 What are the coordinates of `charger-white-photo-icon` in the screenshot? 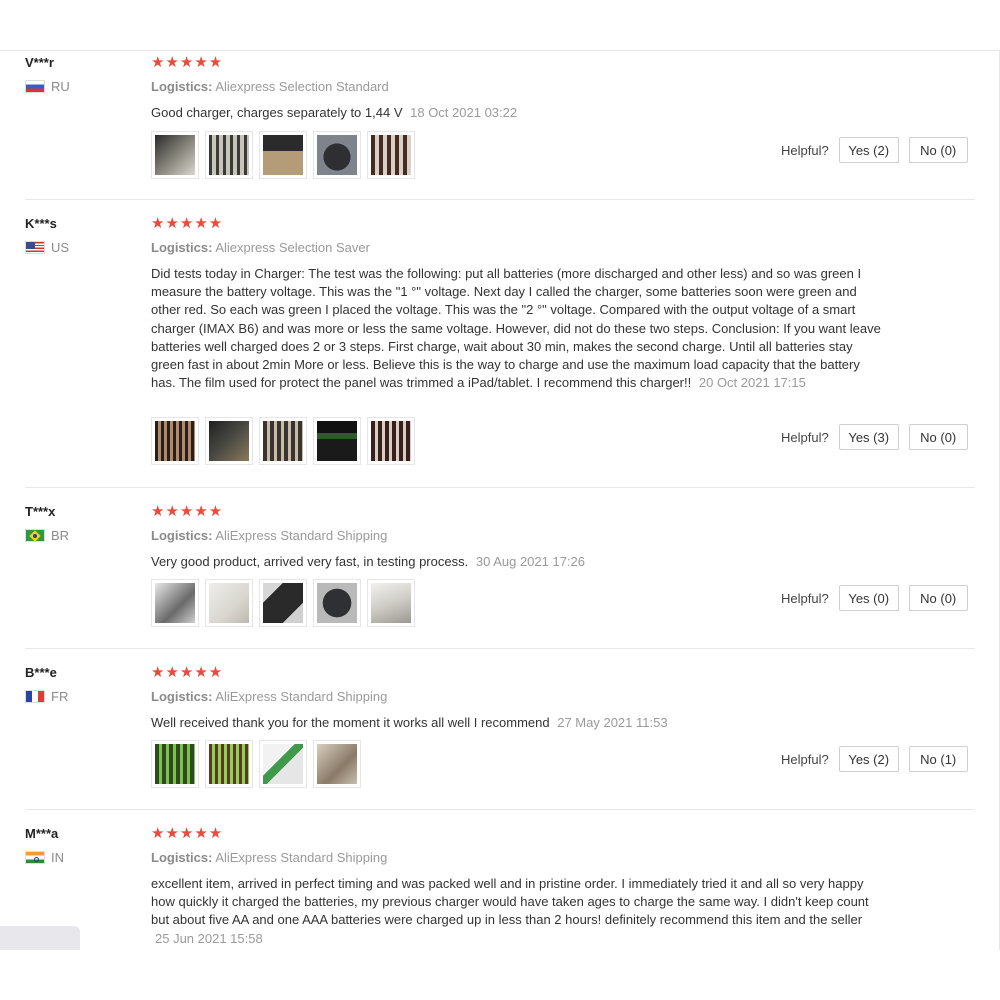 It's located at (283, 764).